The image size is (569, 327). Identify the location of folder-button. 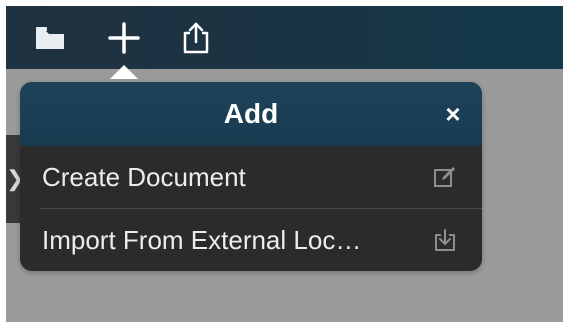
(50, 38).